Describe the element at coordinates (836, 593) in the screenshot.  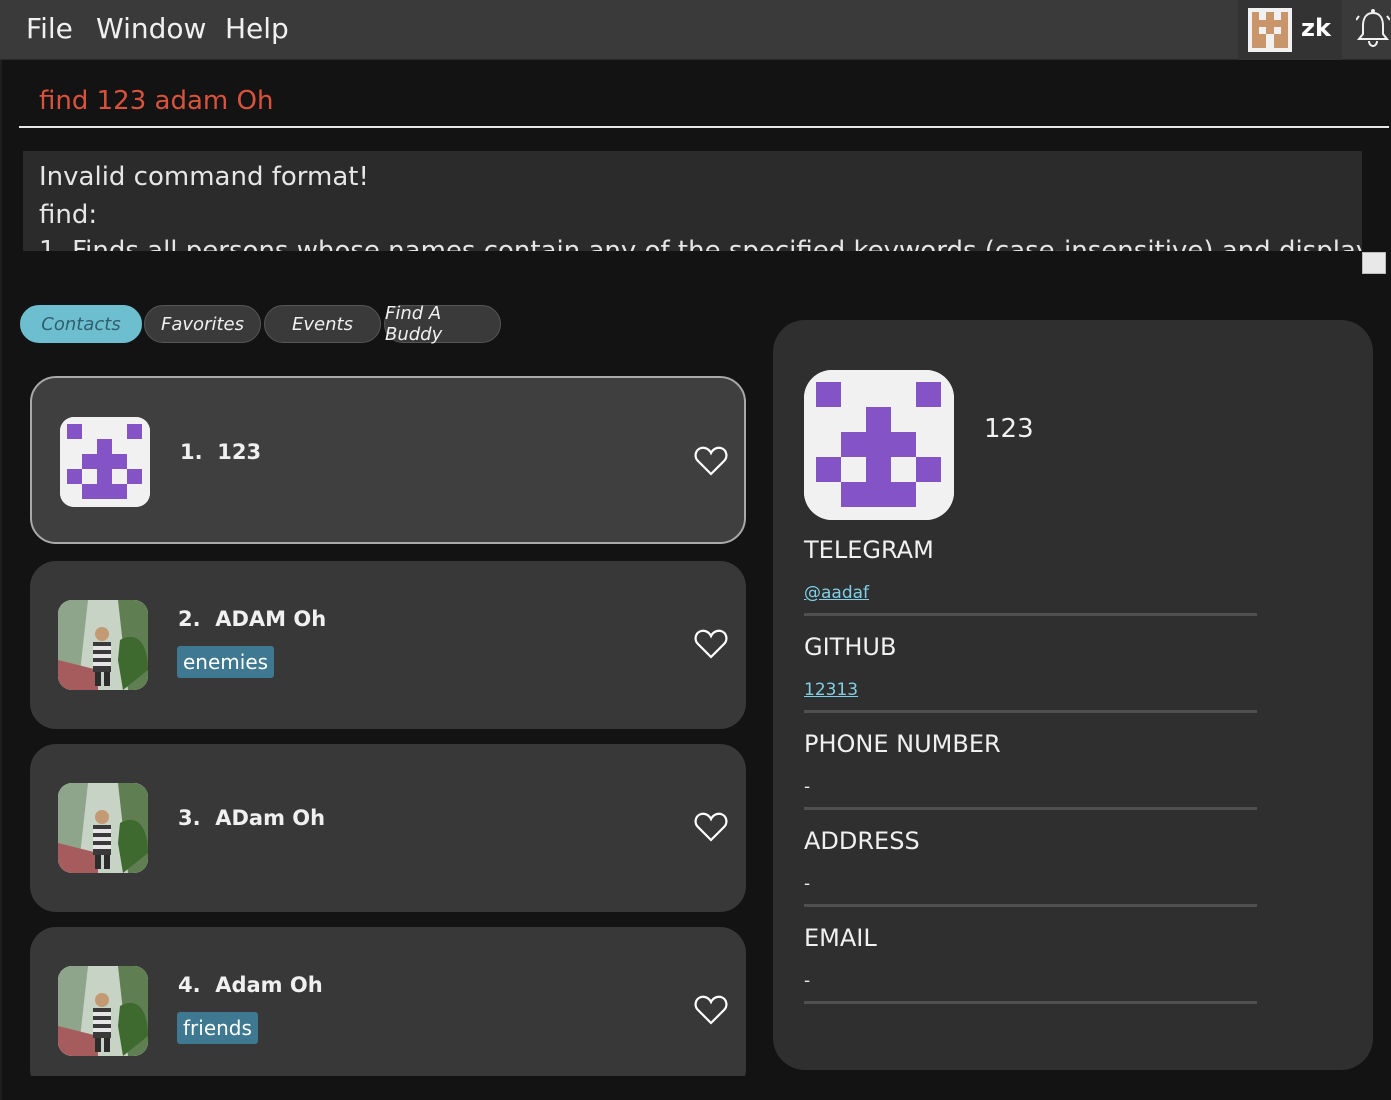
I see `telegram-link: @aadaf` at that location.